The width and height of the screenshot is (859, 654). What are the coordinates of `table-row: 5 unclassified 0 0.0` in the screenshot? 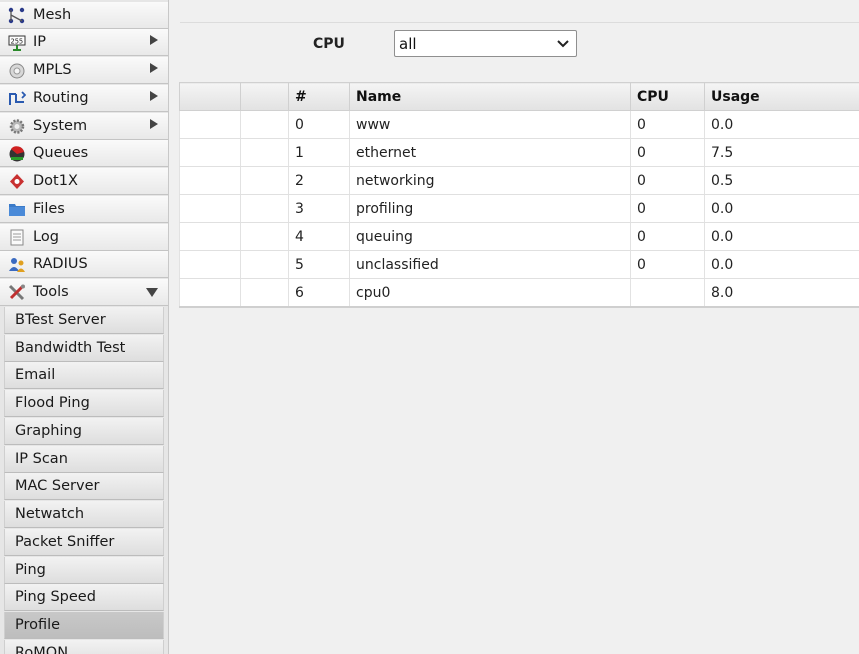 It's located at (519, 264).